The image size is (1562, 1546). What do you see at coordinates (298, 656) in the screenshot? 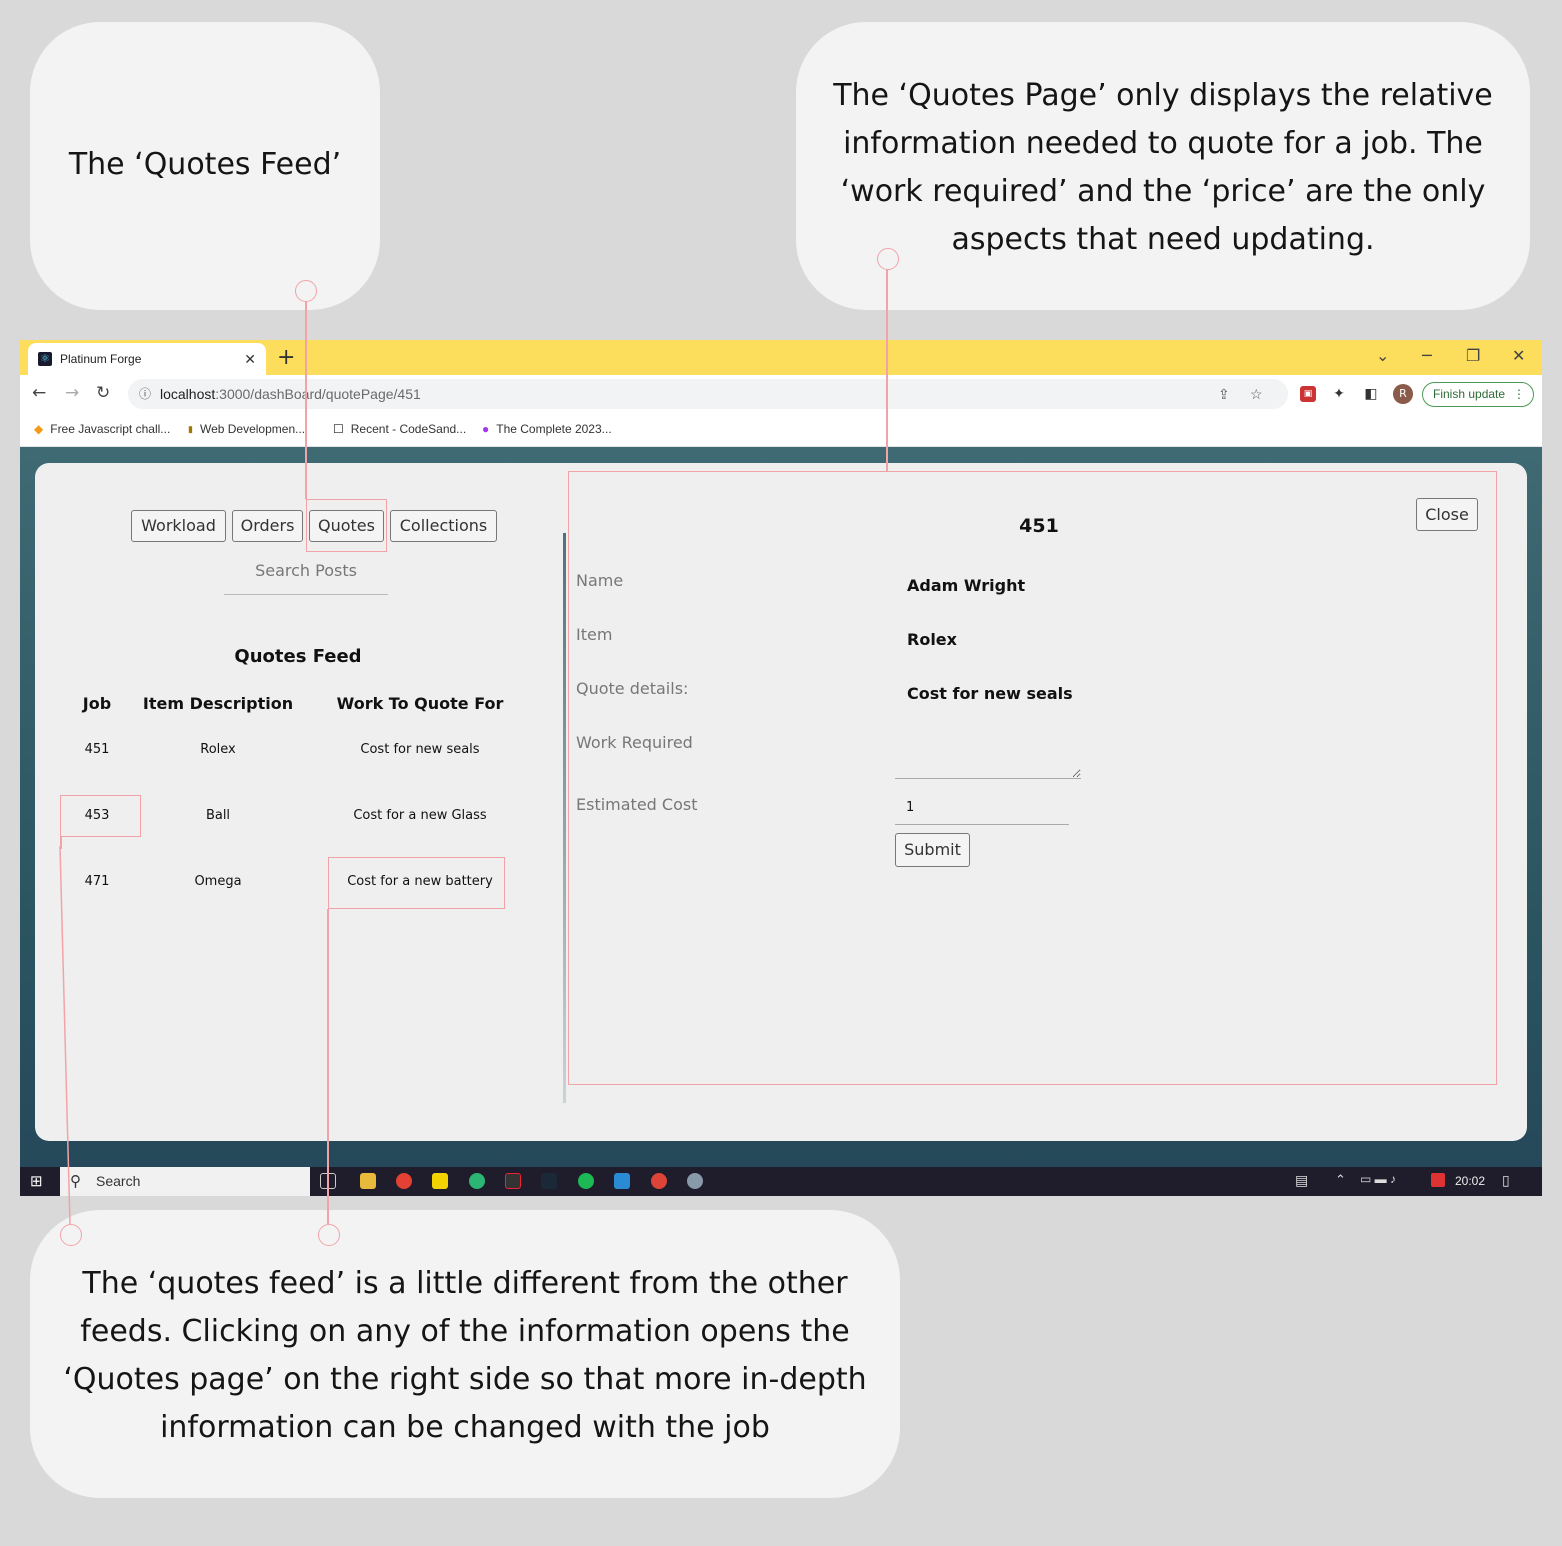
I see `feed-title: Quotes Feed` at bounding box center [298, 656].